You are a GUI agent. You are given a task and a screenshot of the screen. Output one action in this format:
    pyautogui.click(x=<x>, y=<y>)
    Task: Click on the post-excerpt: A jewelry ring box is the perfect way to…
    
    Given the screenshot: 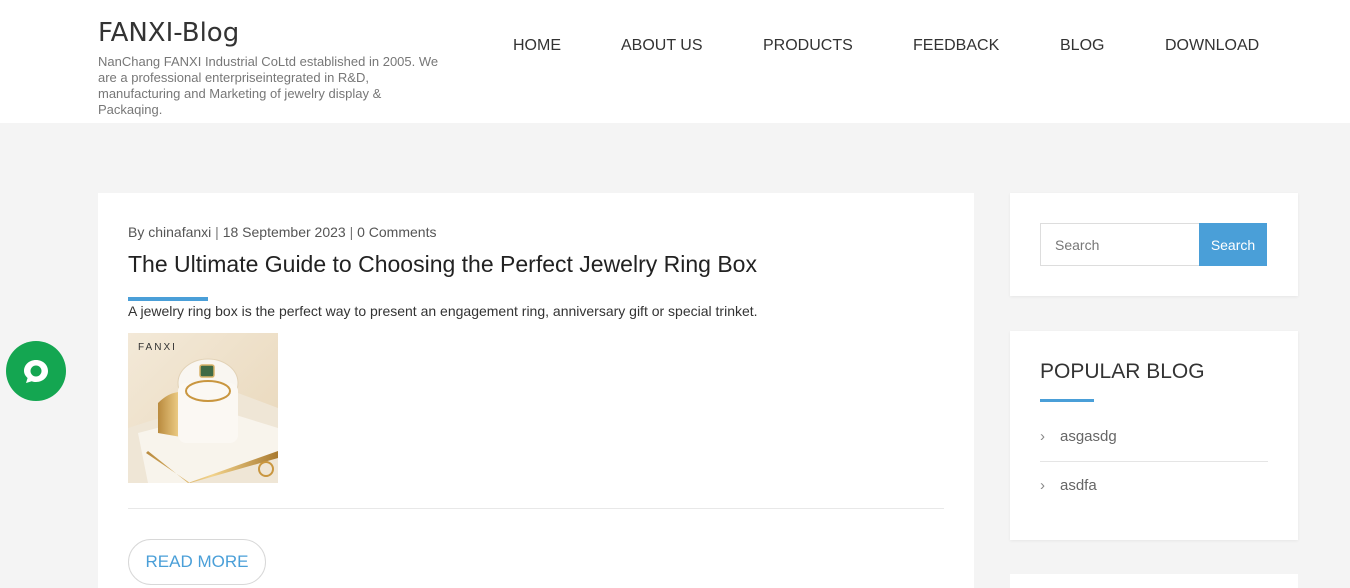 What is the action you would take?
    pyautogui.click(x=443, y=311)
    